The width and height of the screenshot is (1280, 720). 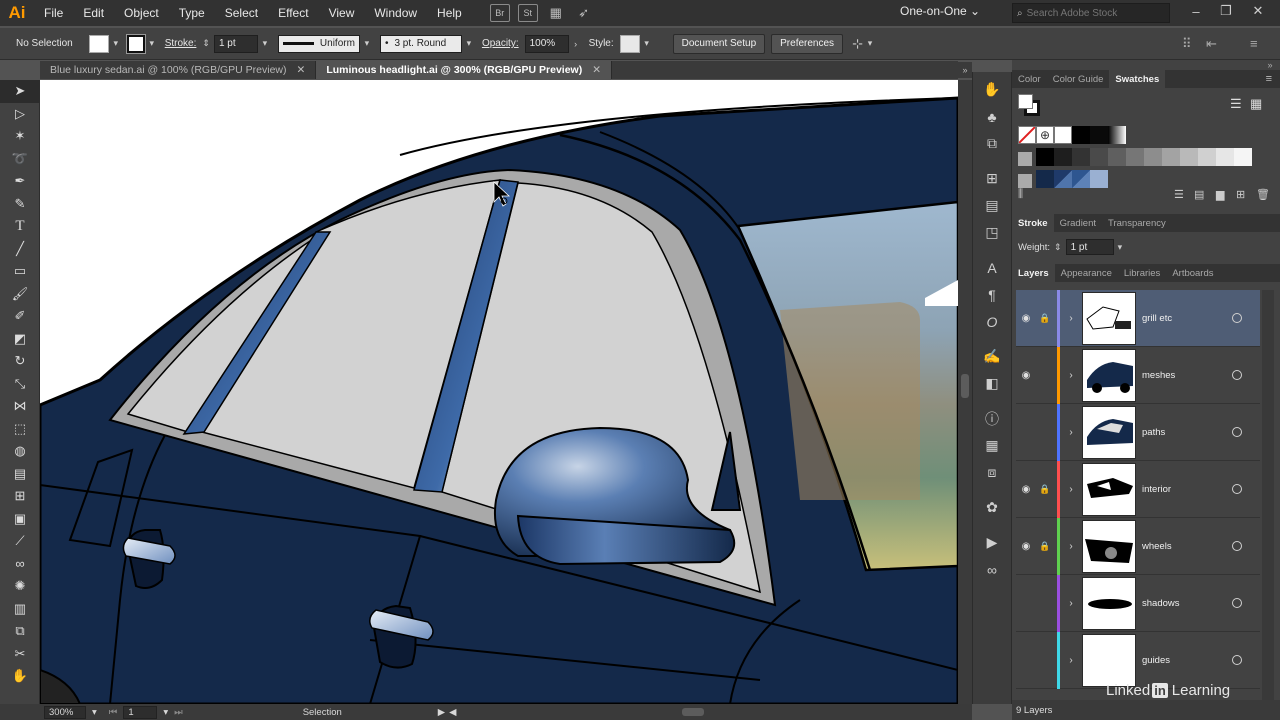 What do you see at coordinates (992, 356) in the screenshot?
I see `brushes-icon: ✍` at bounding box center [992, 356].